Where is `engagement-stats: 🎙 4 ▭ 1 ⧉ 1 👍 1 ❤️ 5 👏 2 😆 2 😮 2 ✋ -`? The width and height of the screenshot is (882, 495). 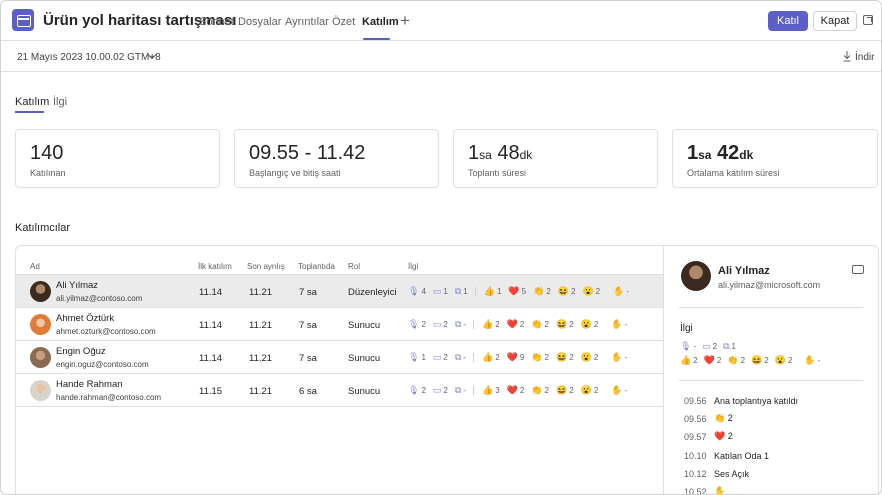
engagement-stats: 🎙 4 ▭ 1 ⧉ 1 👍 1 ❤️ 5 👏 2 😆 2 😮 2 ✋ - is located at coordinates (522, 291).